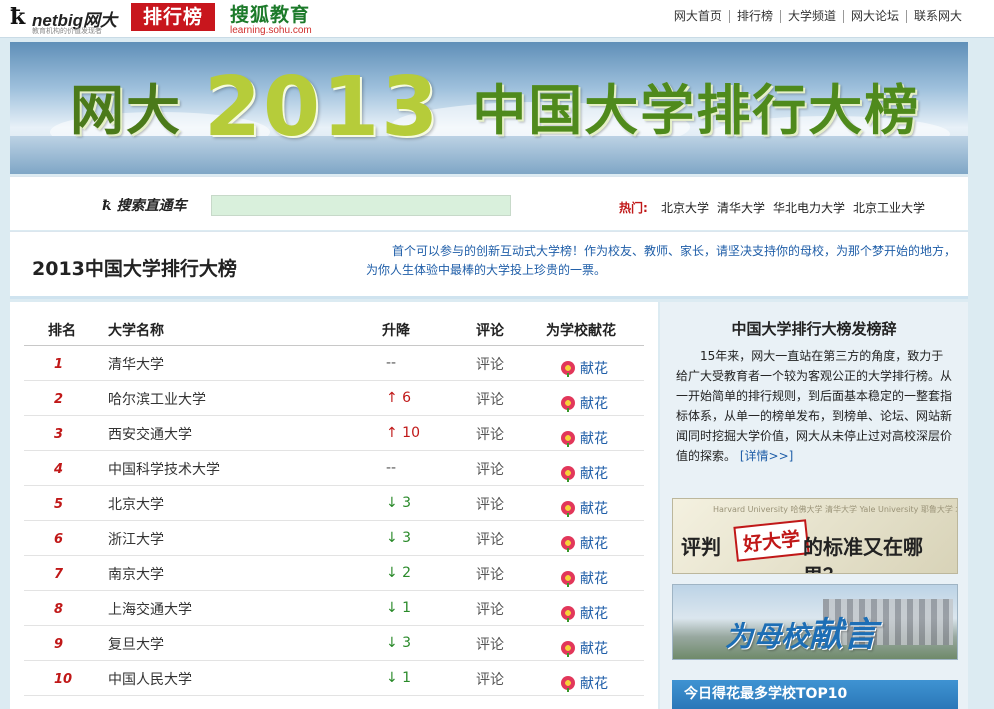 The height and width of the screenshot is (709, 994). Describe the element at coordinates (150, 609) in the screenshot. I see `university-name-link: 上海交通大学` at that location.